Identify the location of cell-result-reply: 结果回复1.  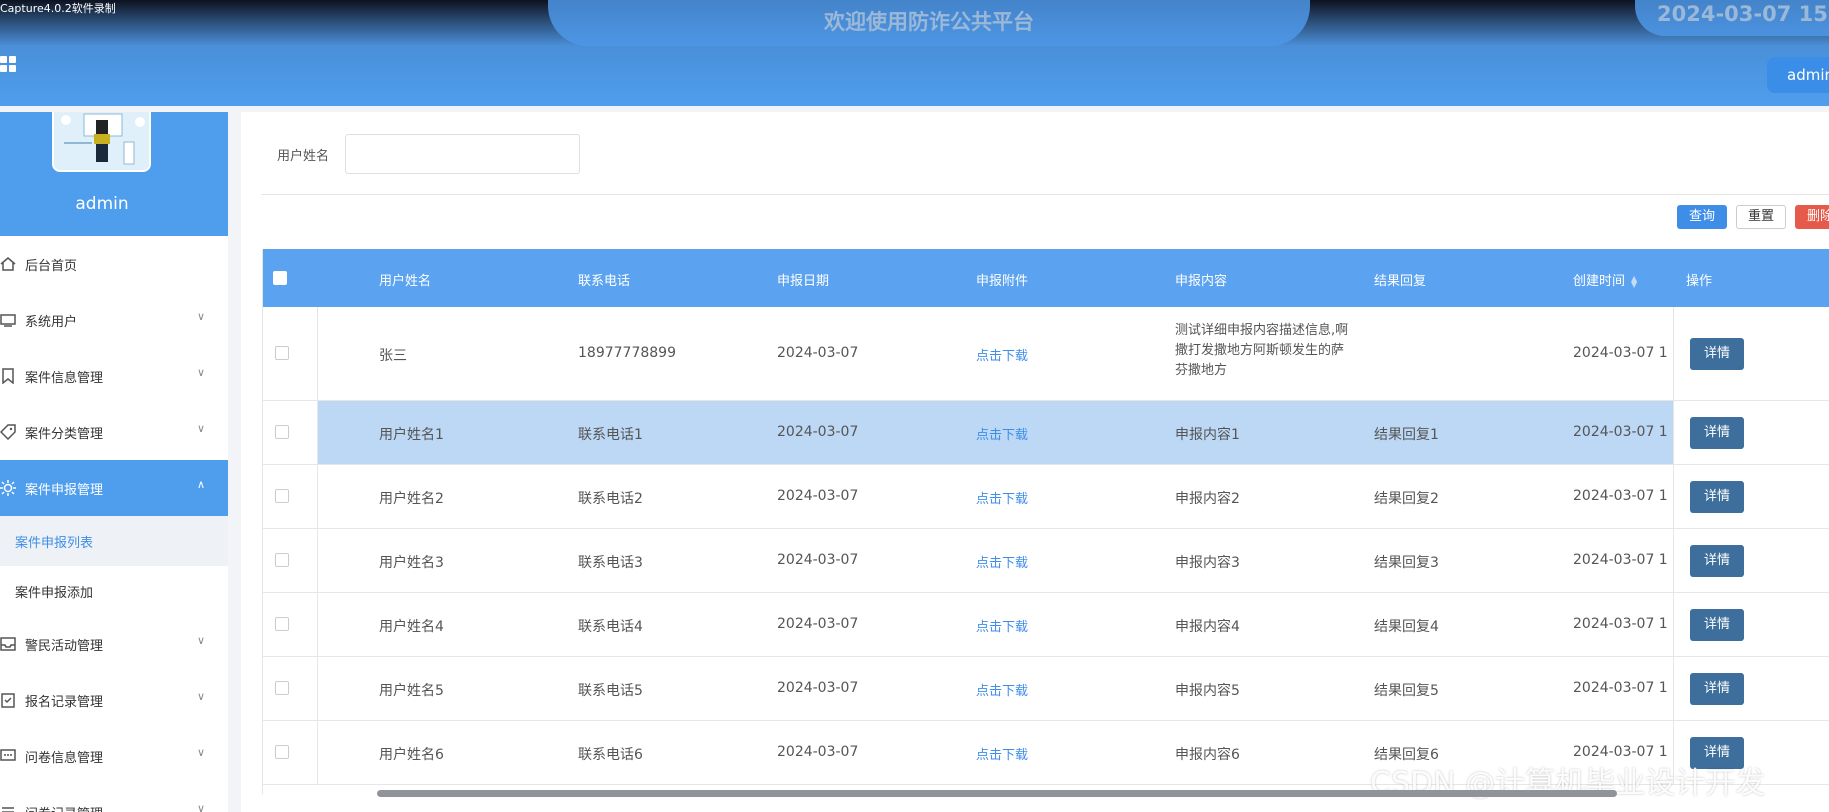
(1406, 435).